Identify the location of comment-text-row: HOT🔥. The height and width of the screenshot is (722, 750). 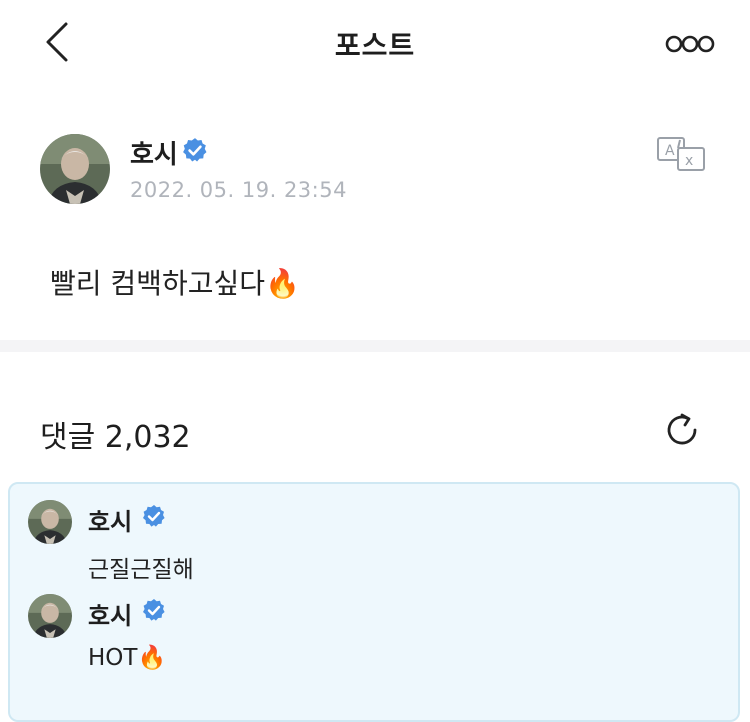
(127, 657).